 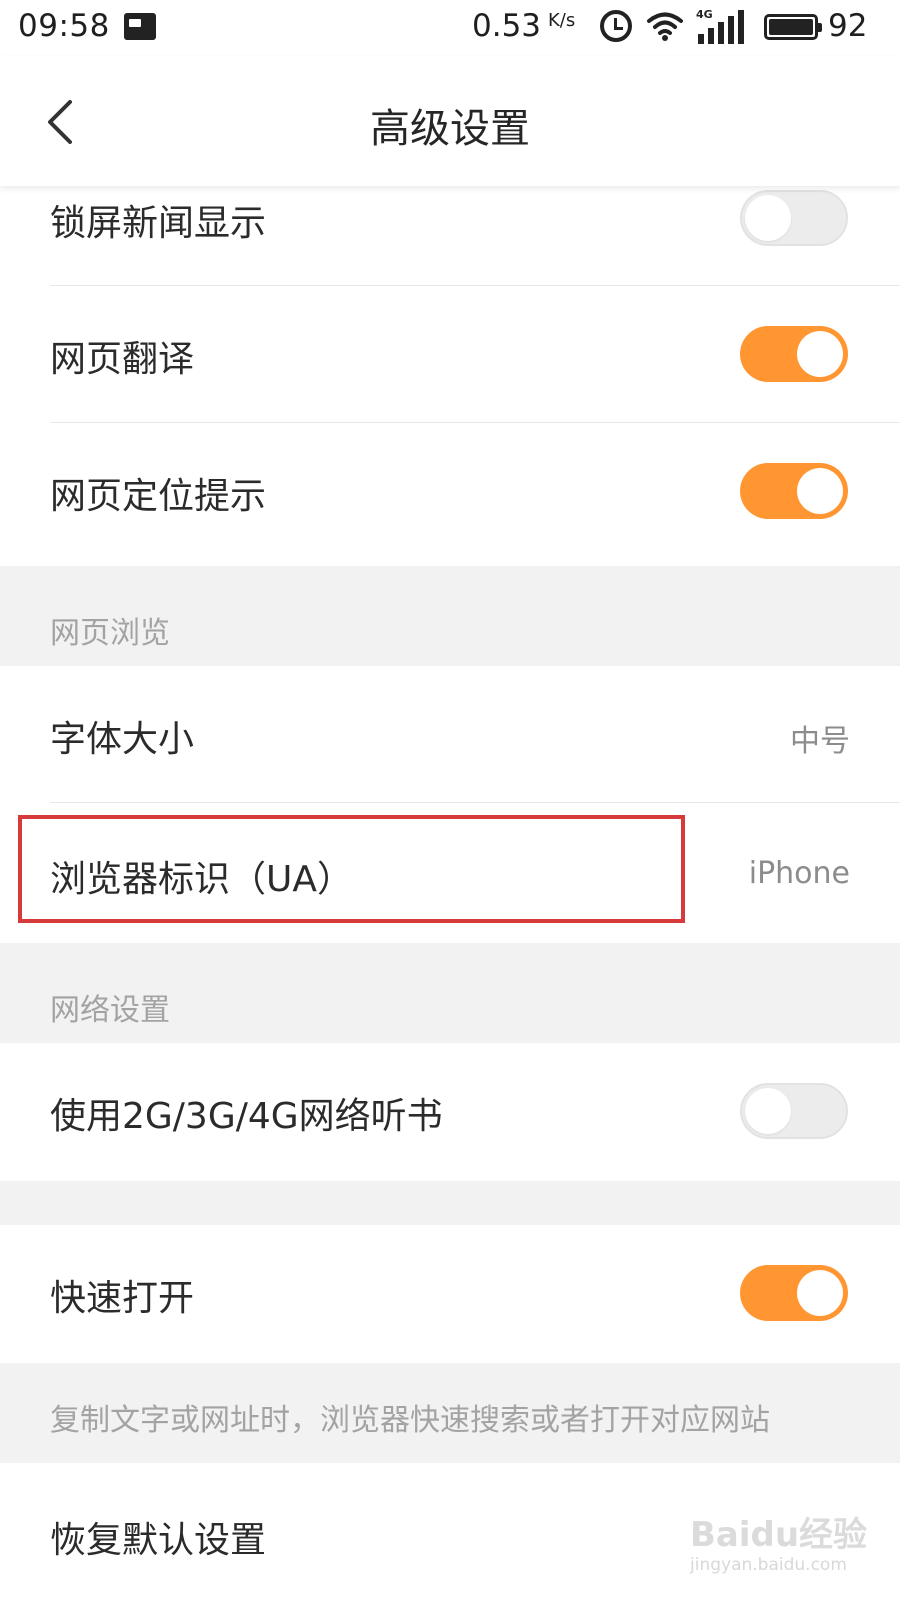 I want to click on battery-icon, so click(x=793, y=27).